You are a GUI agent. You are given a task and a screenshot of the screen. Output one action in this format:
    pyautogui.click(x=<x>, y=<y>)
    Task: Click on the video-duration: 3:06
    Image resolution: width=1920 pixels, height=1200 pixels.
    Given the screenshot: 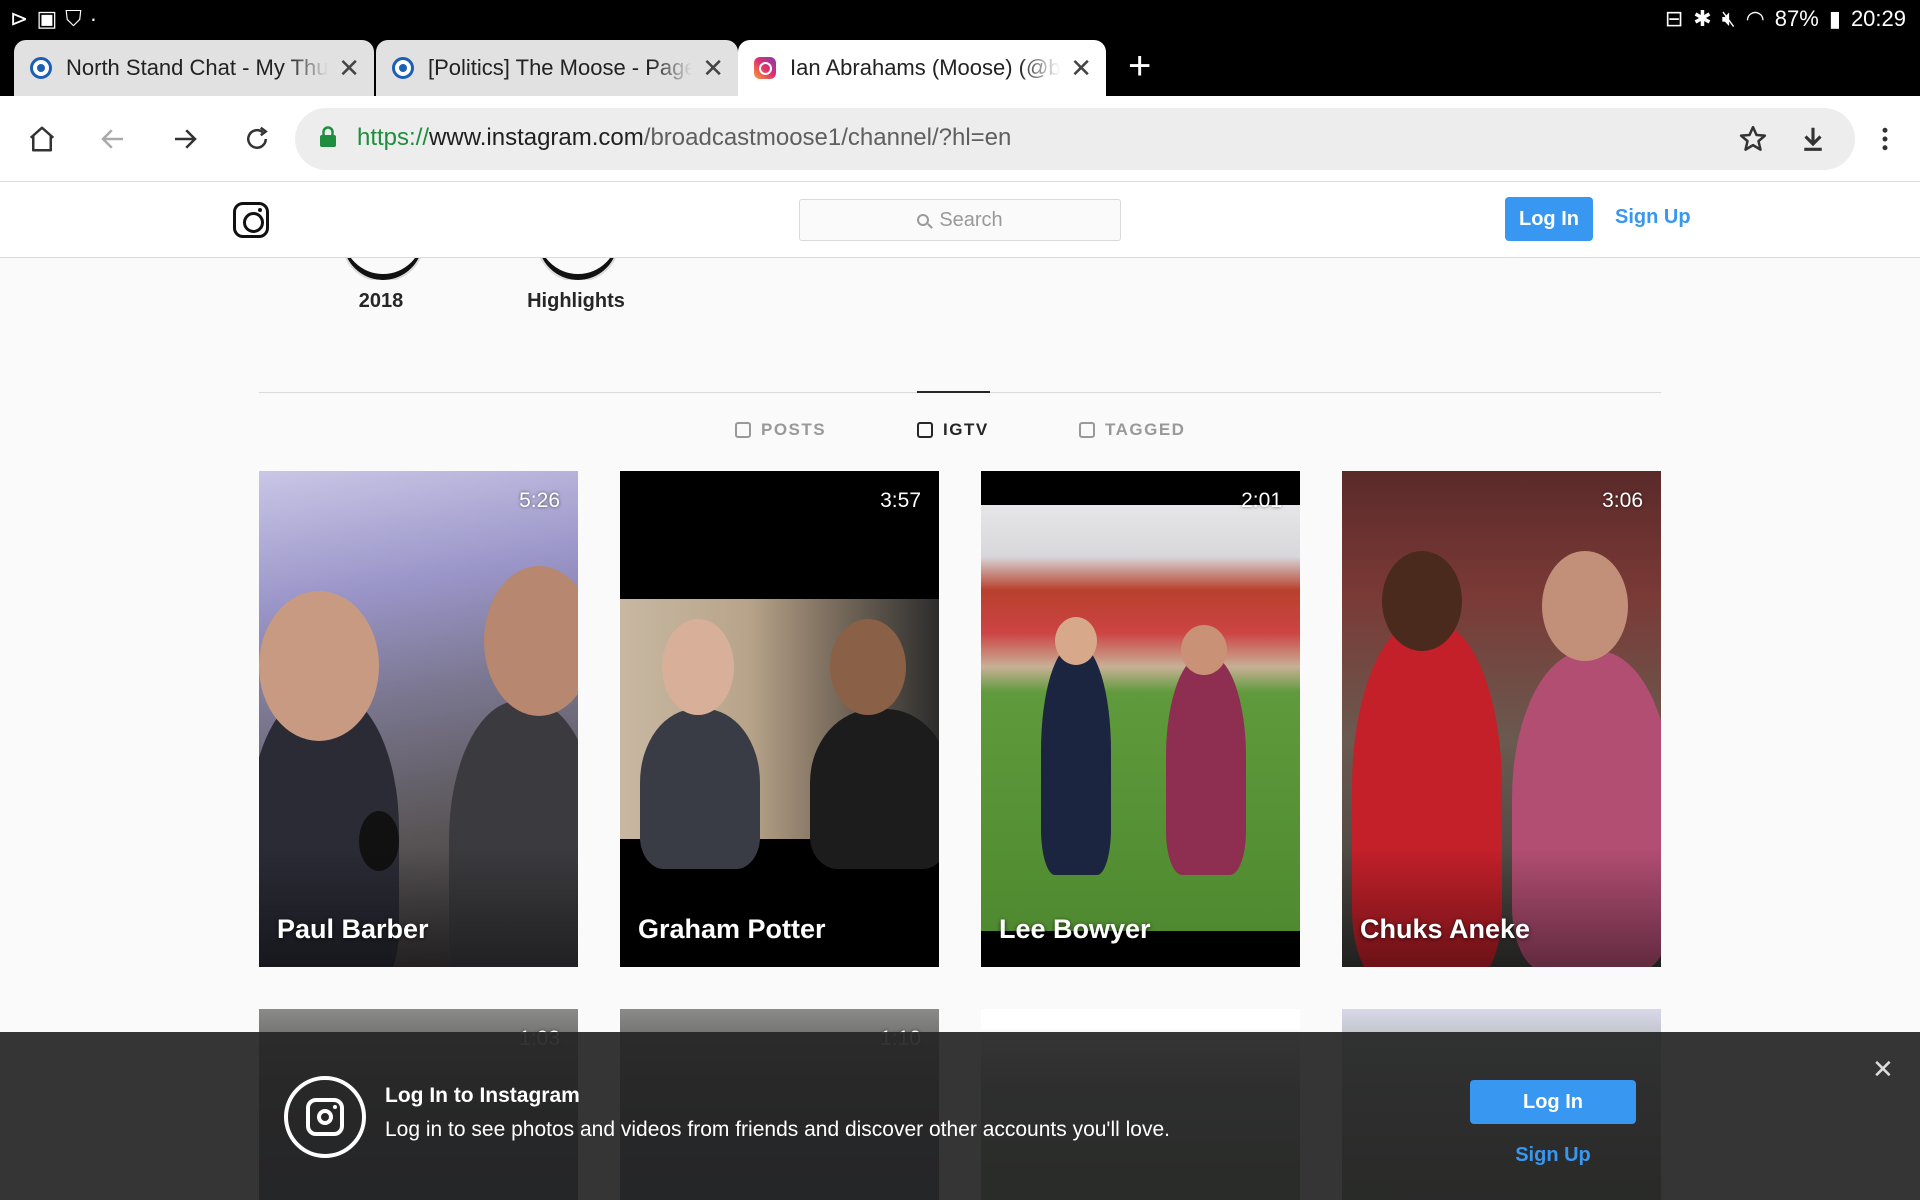 What is the action you would take?
    pyautogui.click(x=1622, y=500)
    